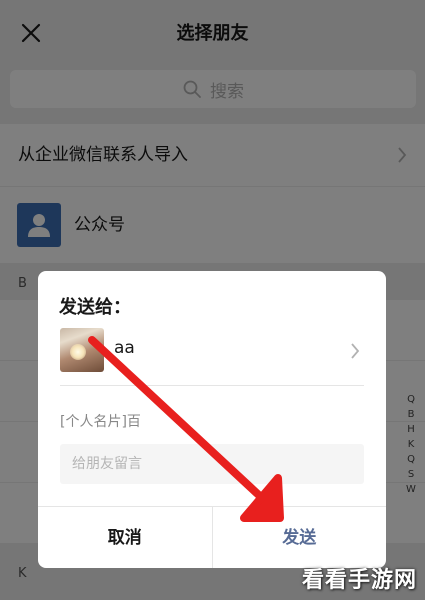 The height and width of the screenshot is (600, 425). I want to click on recipient-avatar, so click(82, 350).